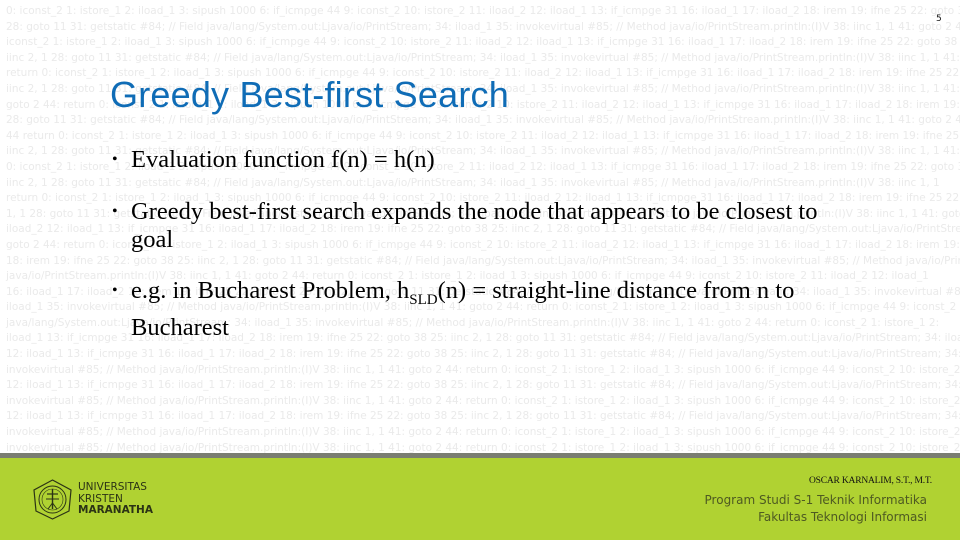  What do you see at coordinates (939, 19) in the screenshot?
I see `slide-number: 5` at bounding box center [939, 19].